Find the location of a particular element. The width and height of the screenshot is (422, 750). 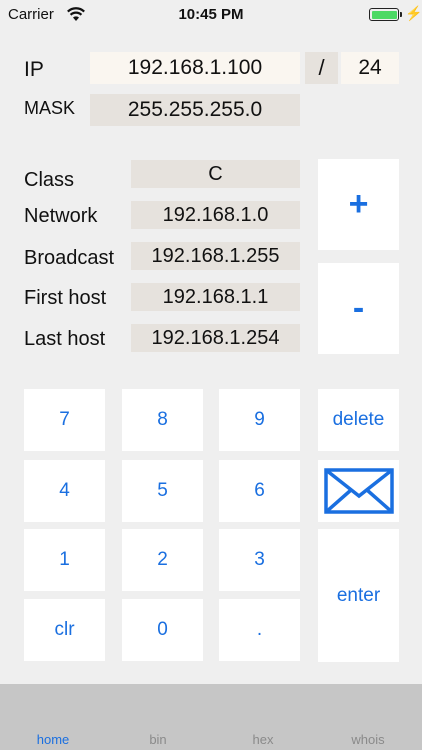

tab-hex: hex is located at coordinates (263, 739).